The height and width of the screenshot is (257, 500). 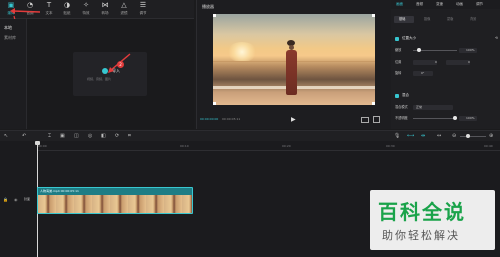 What do you see at coordinates (373, 103) in the screenshot?
I see `handle-br` at bounding box center [373, 103].